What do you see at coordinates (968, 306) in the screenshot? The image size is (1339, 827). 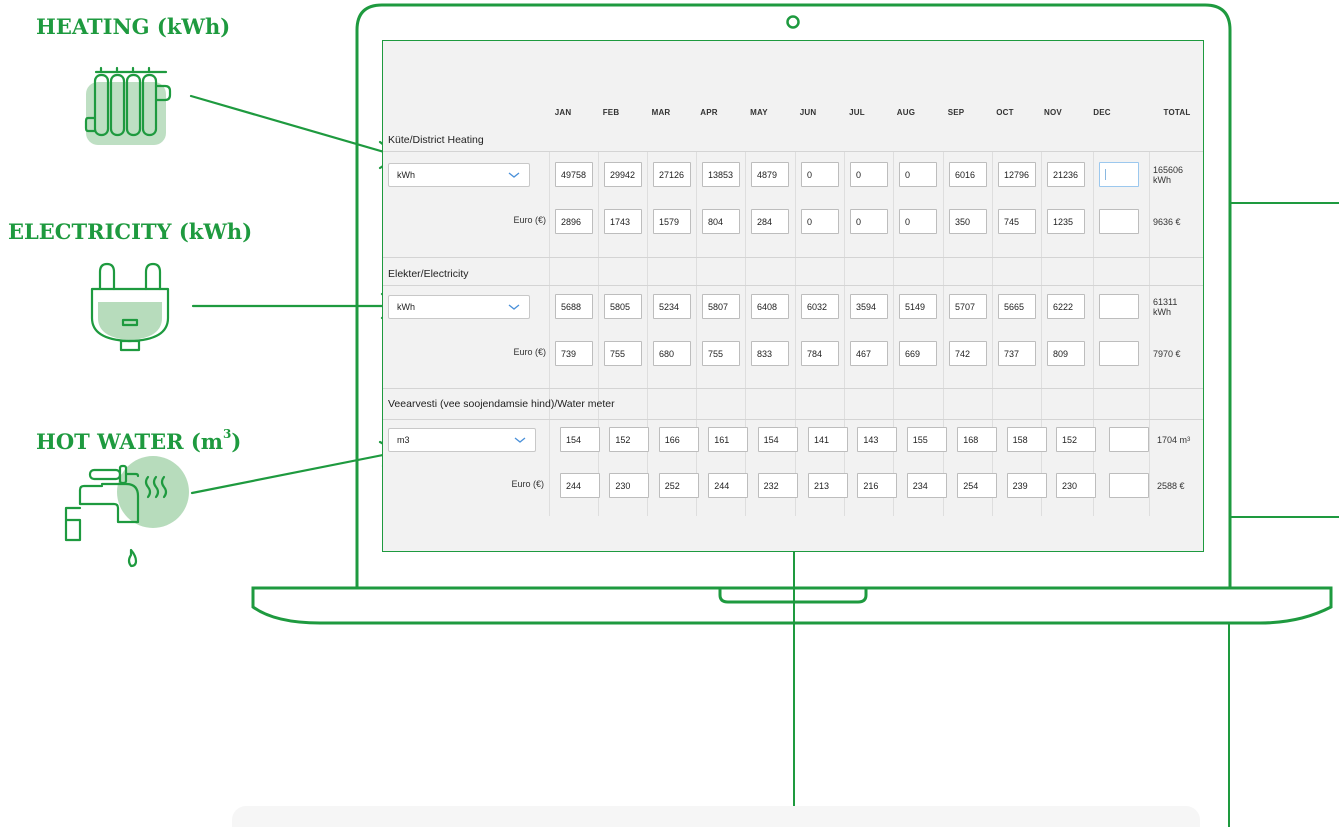 I see `amount-input-sep: 5707` at bounding box center [968, 306].